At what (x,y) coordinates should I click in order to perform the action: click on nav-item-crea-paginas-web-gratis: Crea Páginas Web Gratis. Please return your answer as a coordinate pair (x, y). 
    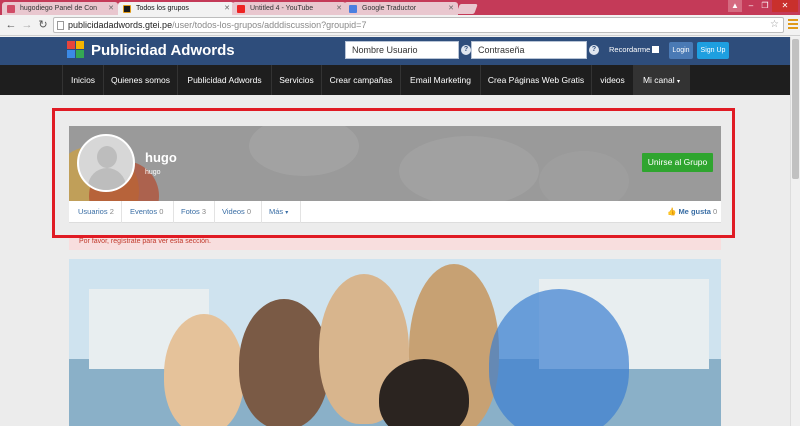
    Looking at the image, I should click on (536, 80).